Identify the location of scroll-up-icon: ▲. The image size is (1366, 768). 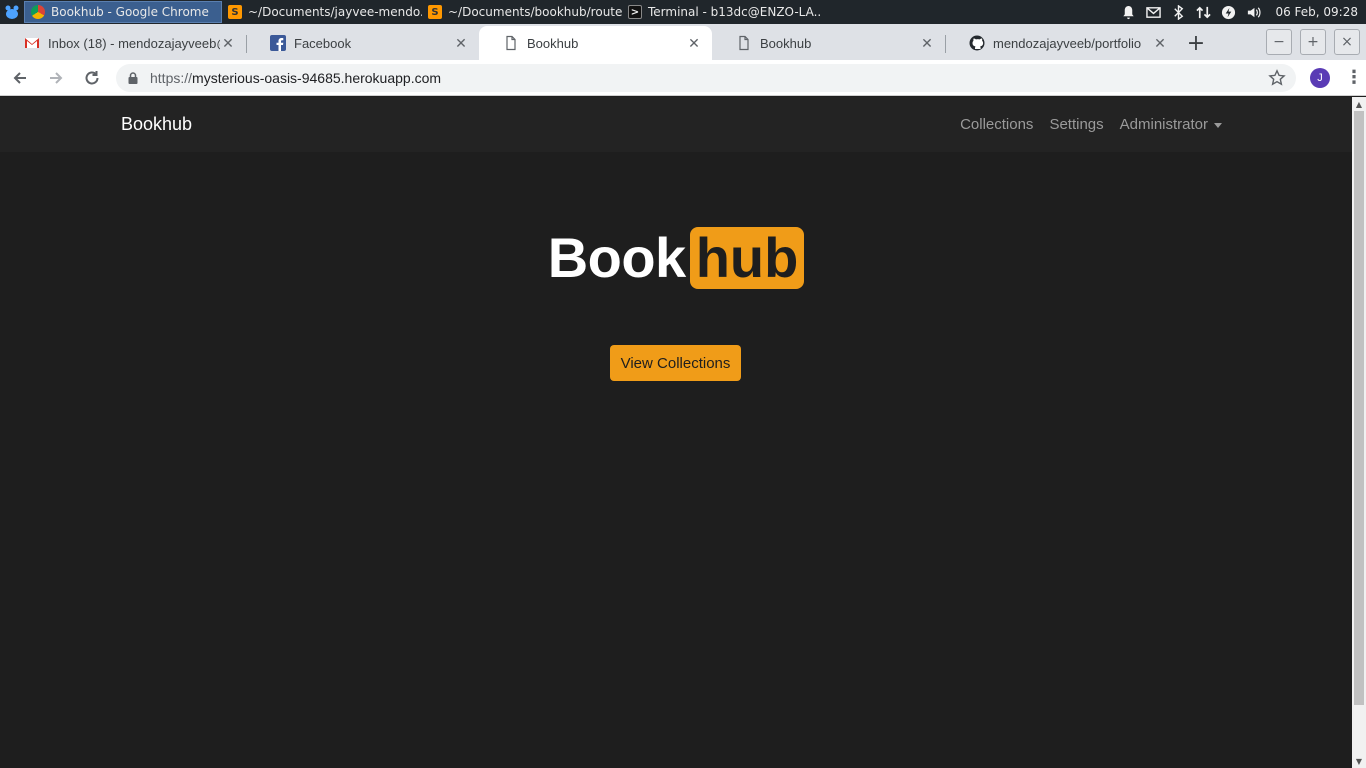
(1359, 104).